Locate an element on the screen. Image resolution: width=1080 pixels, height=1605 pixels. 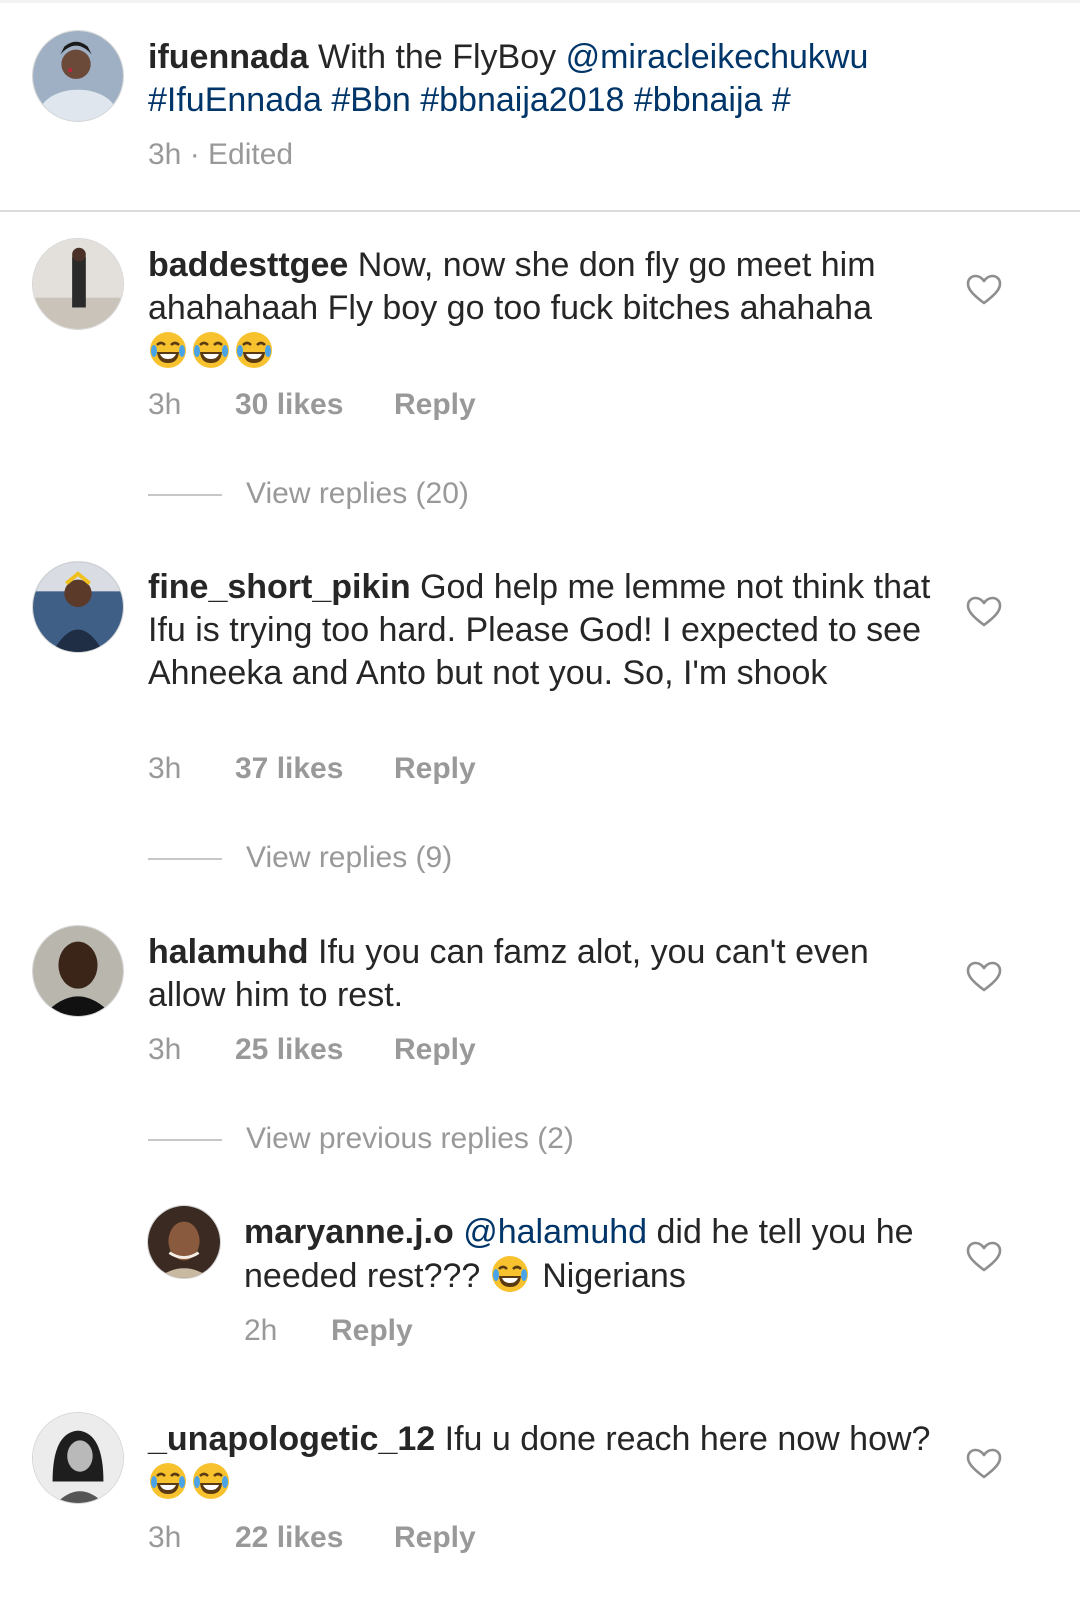
view-previous-replies-button: View previous replies (2) is located at coordinates (448, 1139).